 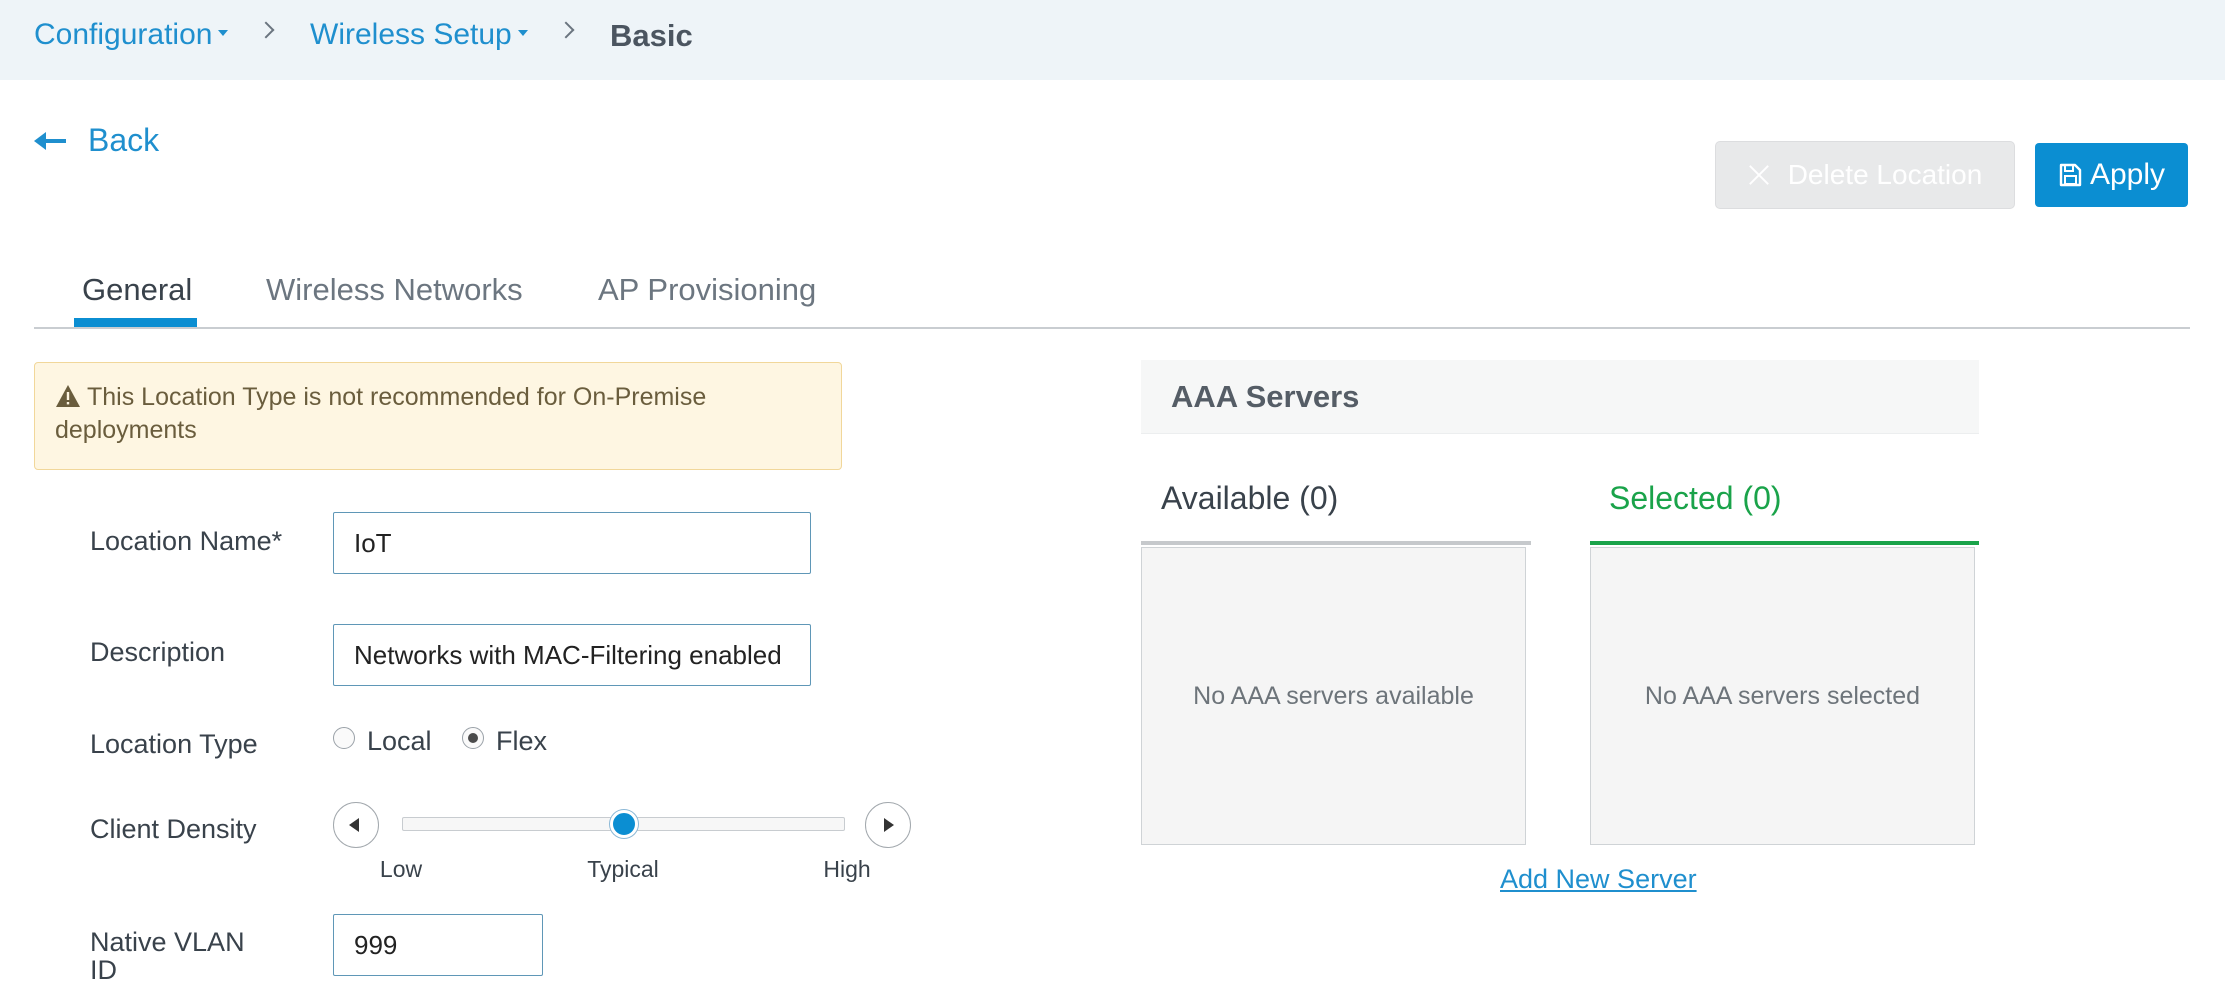 What do you see at coordinates (68, 396) in the screenshot?
I see `warning-icon` at bounding box center [68, 396].